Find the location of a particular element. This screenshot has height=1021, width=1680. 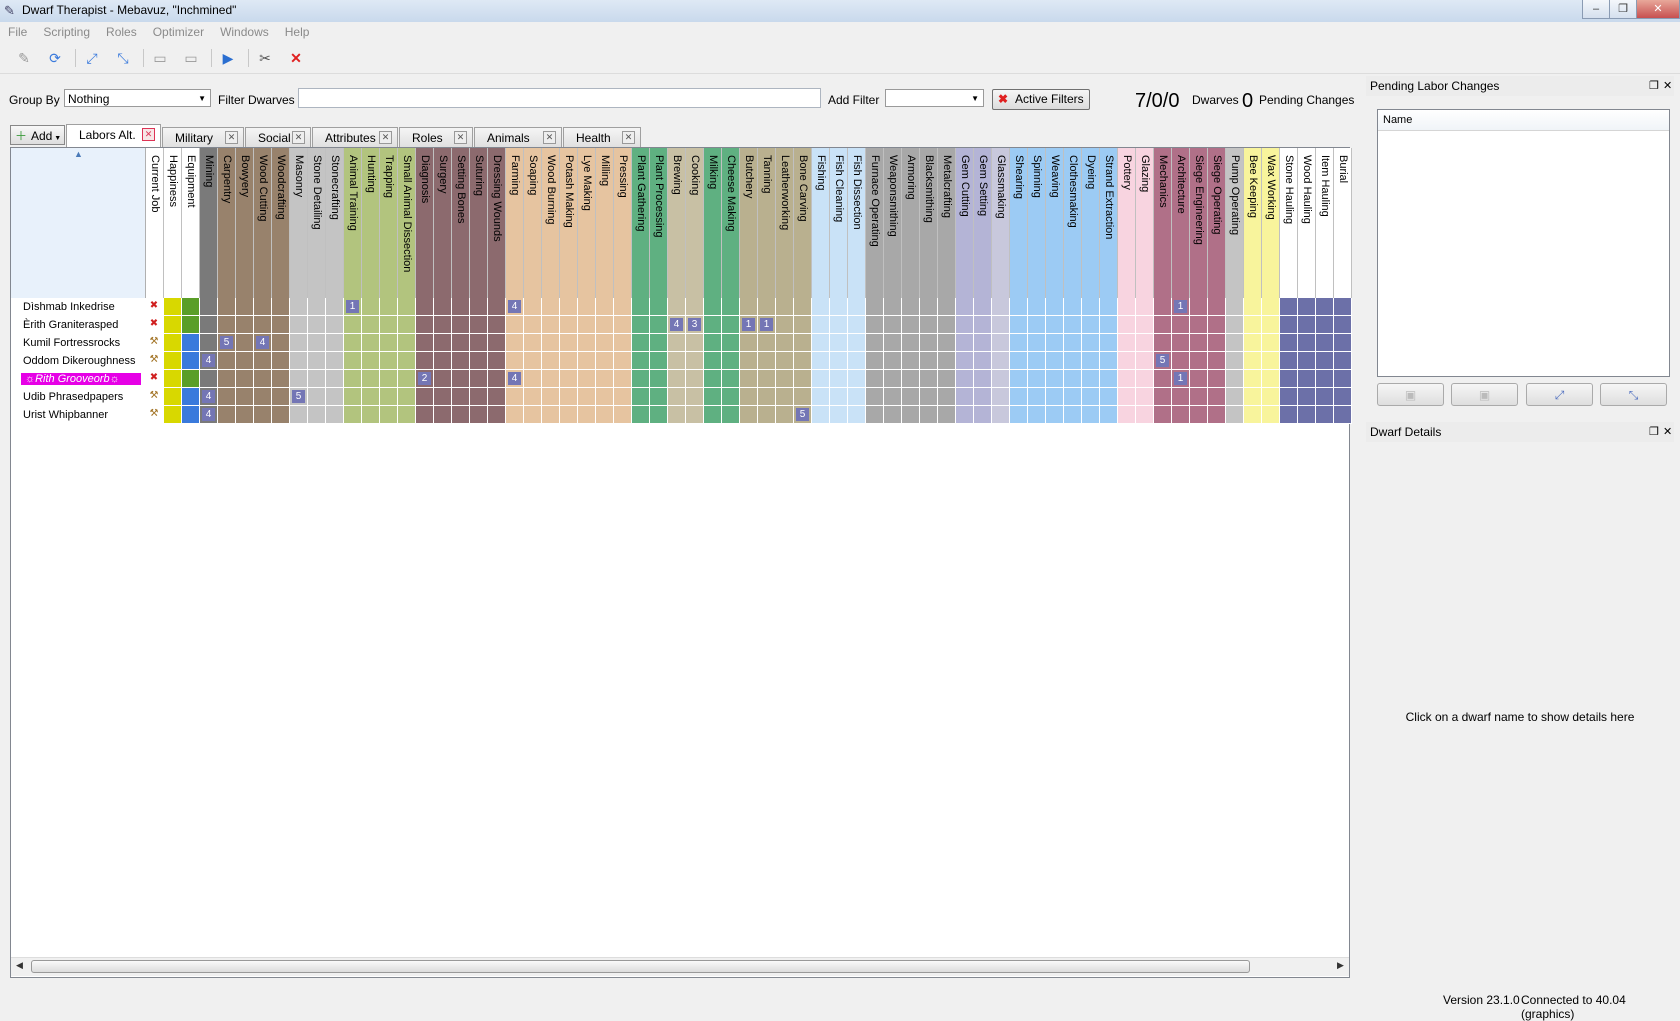

column-header-strand-extraction: Strand Extraction is located at coordinates (1109, 223).